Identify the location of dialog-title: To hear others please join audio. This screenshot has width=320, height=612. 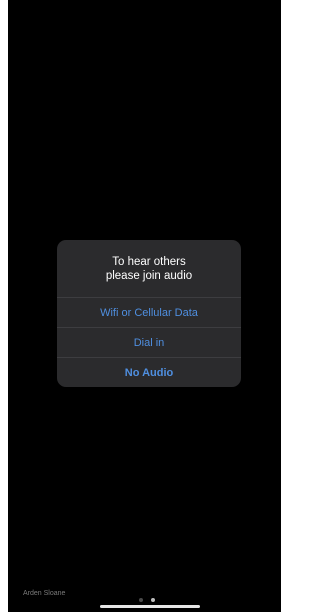
(149, 268).